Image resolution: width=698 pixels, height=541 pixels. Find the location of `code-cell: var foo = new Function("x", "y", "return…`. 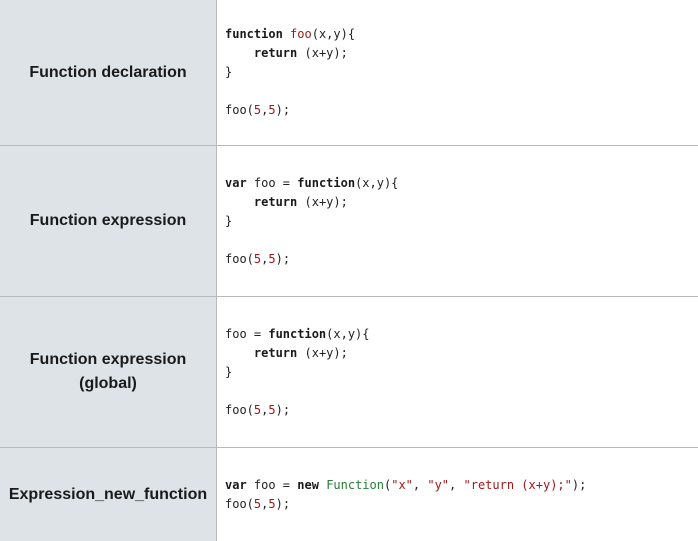

code-cell: var foo = new Function("x", "y", "return… is located at coordinates (457, 494).